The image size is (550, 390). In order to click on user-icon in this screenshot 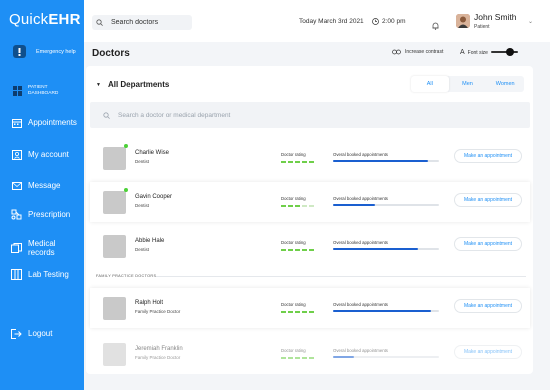, I will do `click(16, 154)`.